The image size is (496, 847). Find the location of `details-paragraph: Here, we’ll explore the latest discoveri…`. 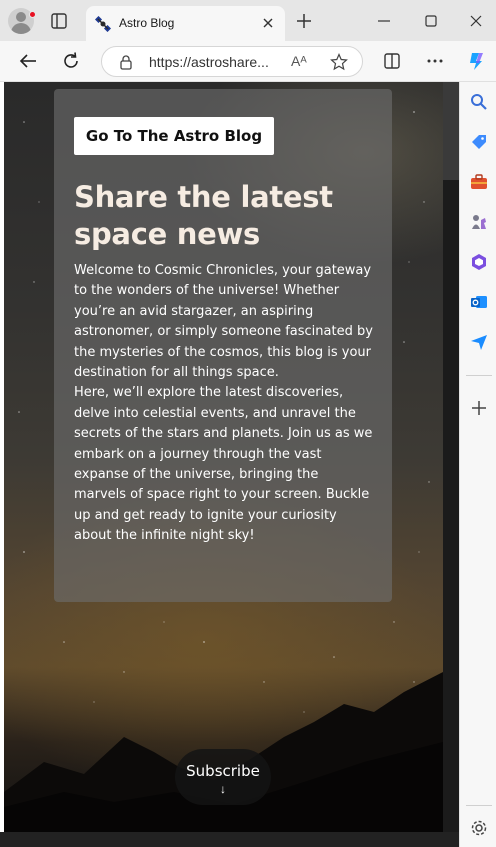

details-paragraph: Here, we’ll explore the latest discoveri… is located at coordinates (223, 464).